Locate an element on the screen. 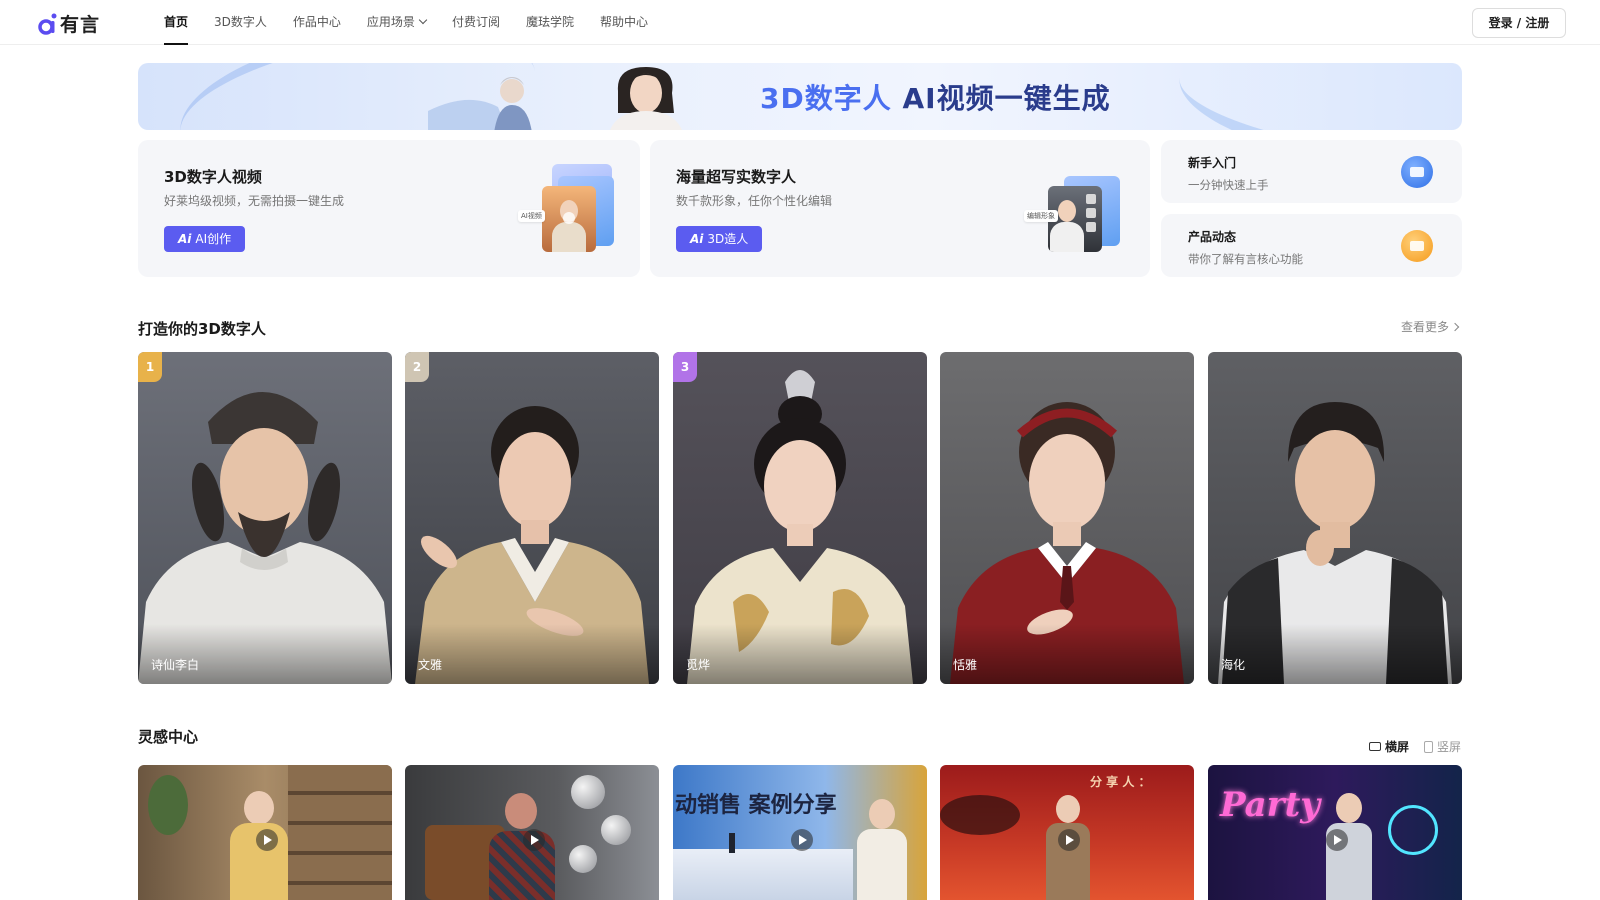 This screenshot has width=1600, height=900. avatar-name: 觅烨 is located at coordinates (698, 665).